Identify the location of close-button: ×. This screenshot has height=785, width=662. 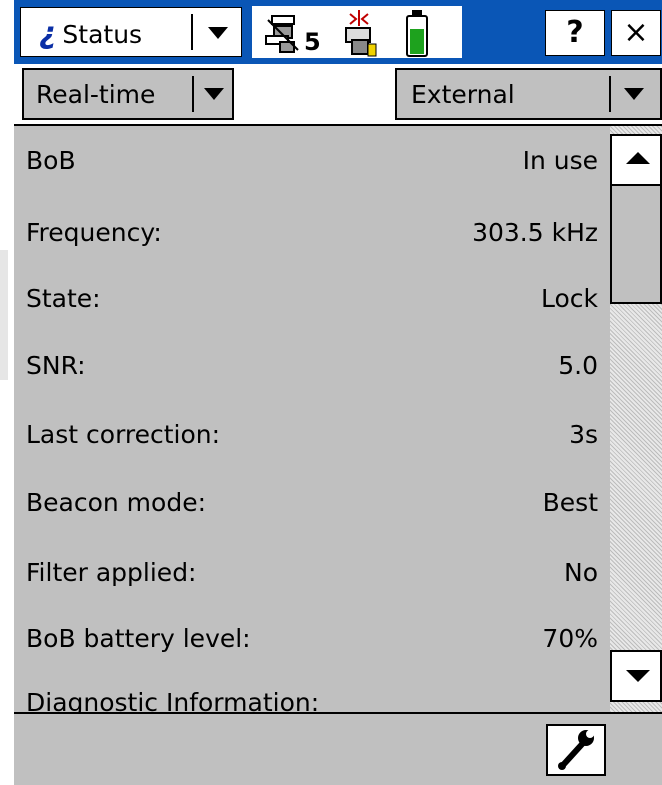
(636, 33).